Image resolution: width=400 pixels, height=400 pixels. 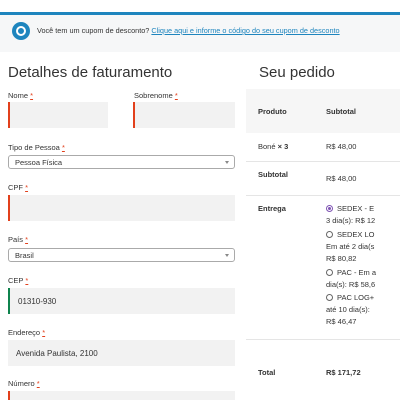 I want to click on person-type-label: Tipo de Pessoa *, so click(x=36, y=147).